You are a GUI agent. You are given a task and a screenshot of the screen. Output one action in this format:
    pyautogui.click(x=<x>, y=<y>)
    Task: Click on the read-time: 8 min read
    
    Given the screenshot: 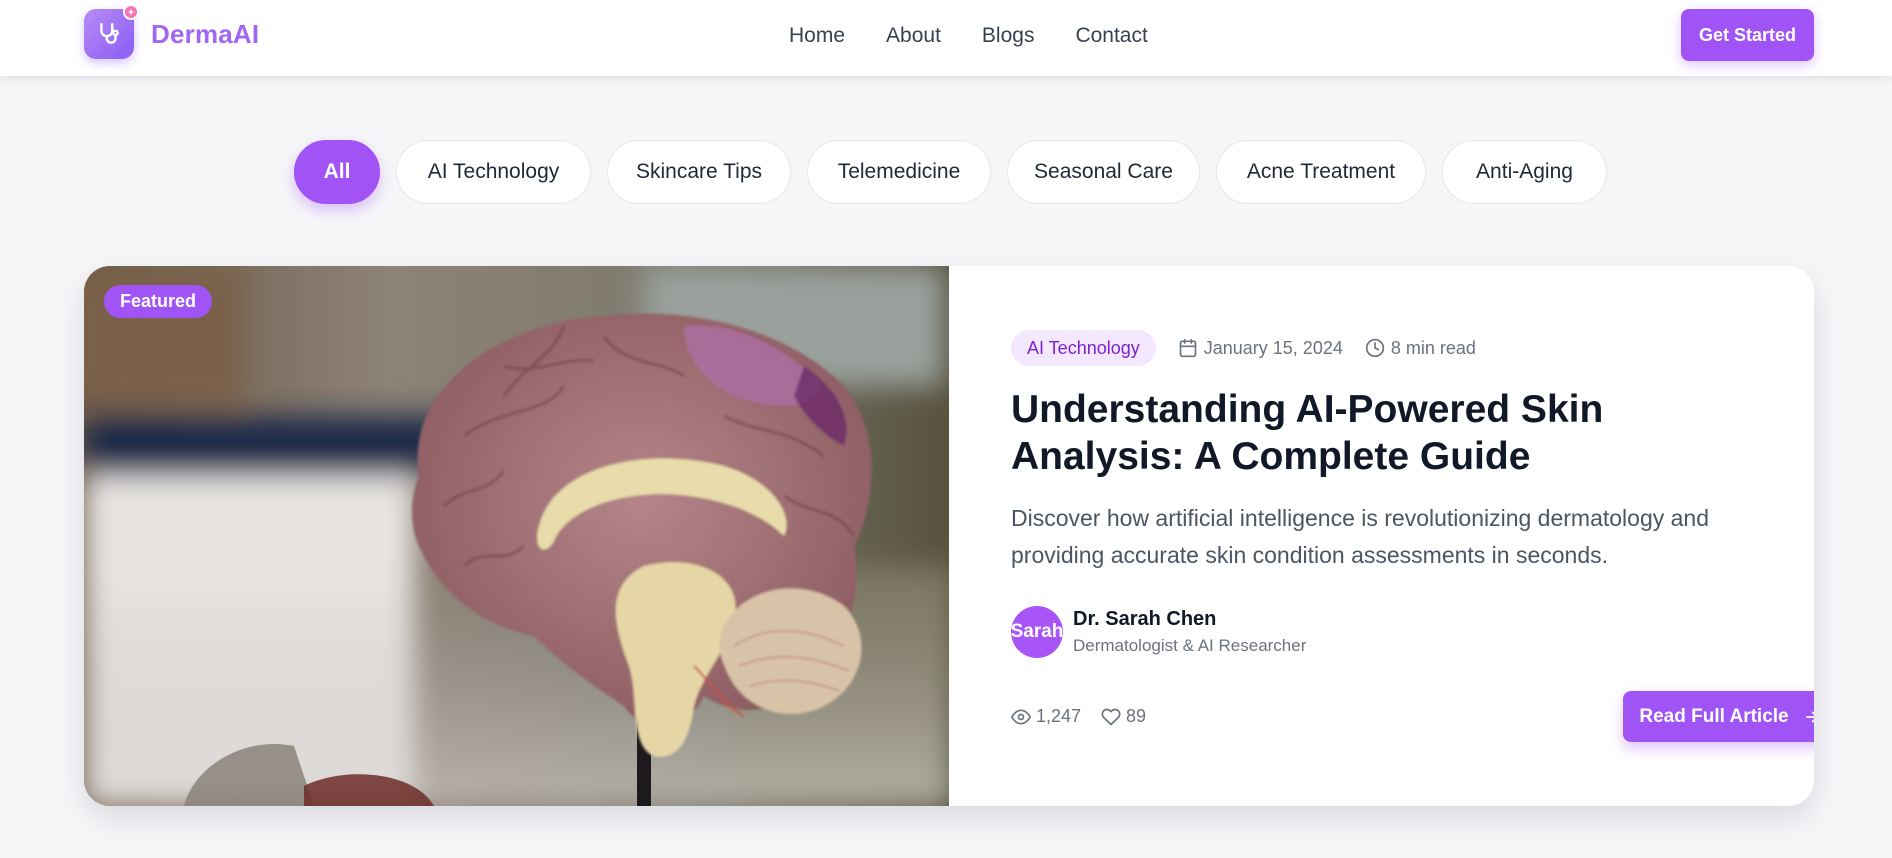 What is the action you would take?
    pyautogui.click(x=1420, y=348)
    